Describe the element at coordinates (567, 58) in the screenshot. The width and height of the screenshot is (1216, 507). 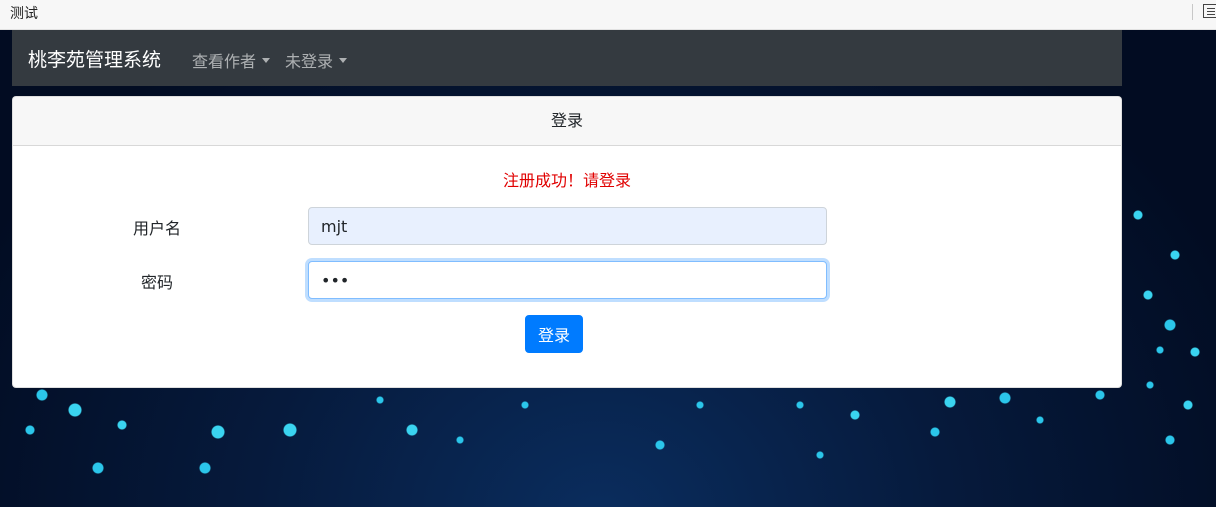
I see `top-navbar: 桃李苑管理系统 查看作者 未登录` at that location.